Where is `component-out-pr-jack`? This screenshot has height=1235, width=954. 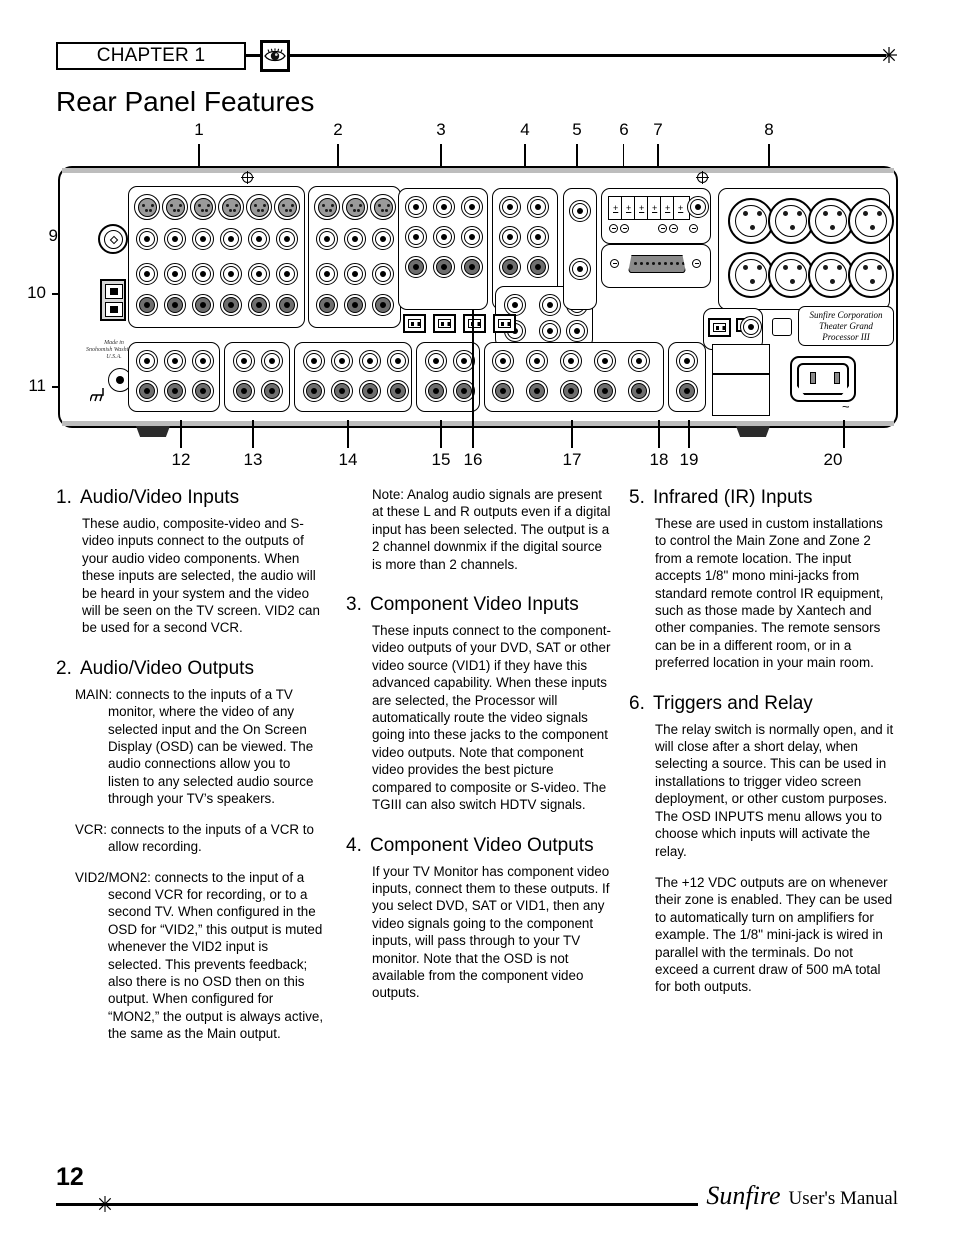
component-out-pr-jack is located at coordinates (577, 331).